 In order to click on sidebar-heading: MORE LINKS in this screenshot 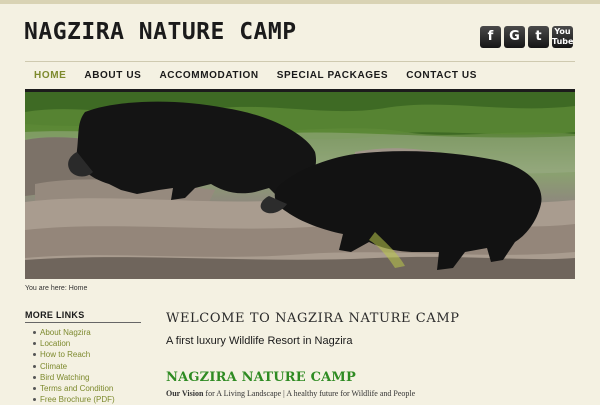, I will do `click(83, 316)`.